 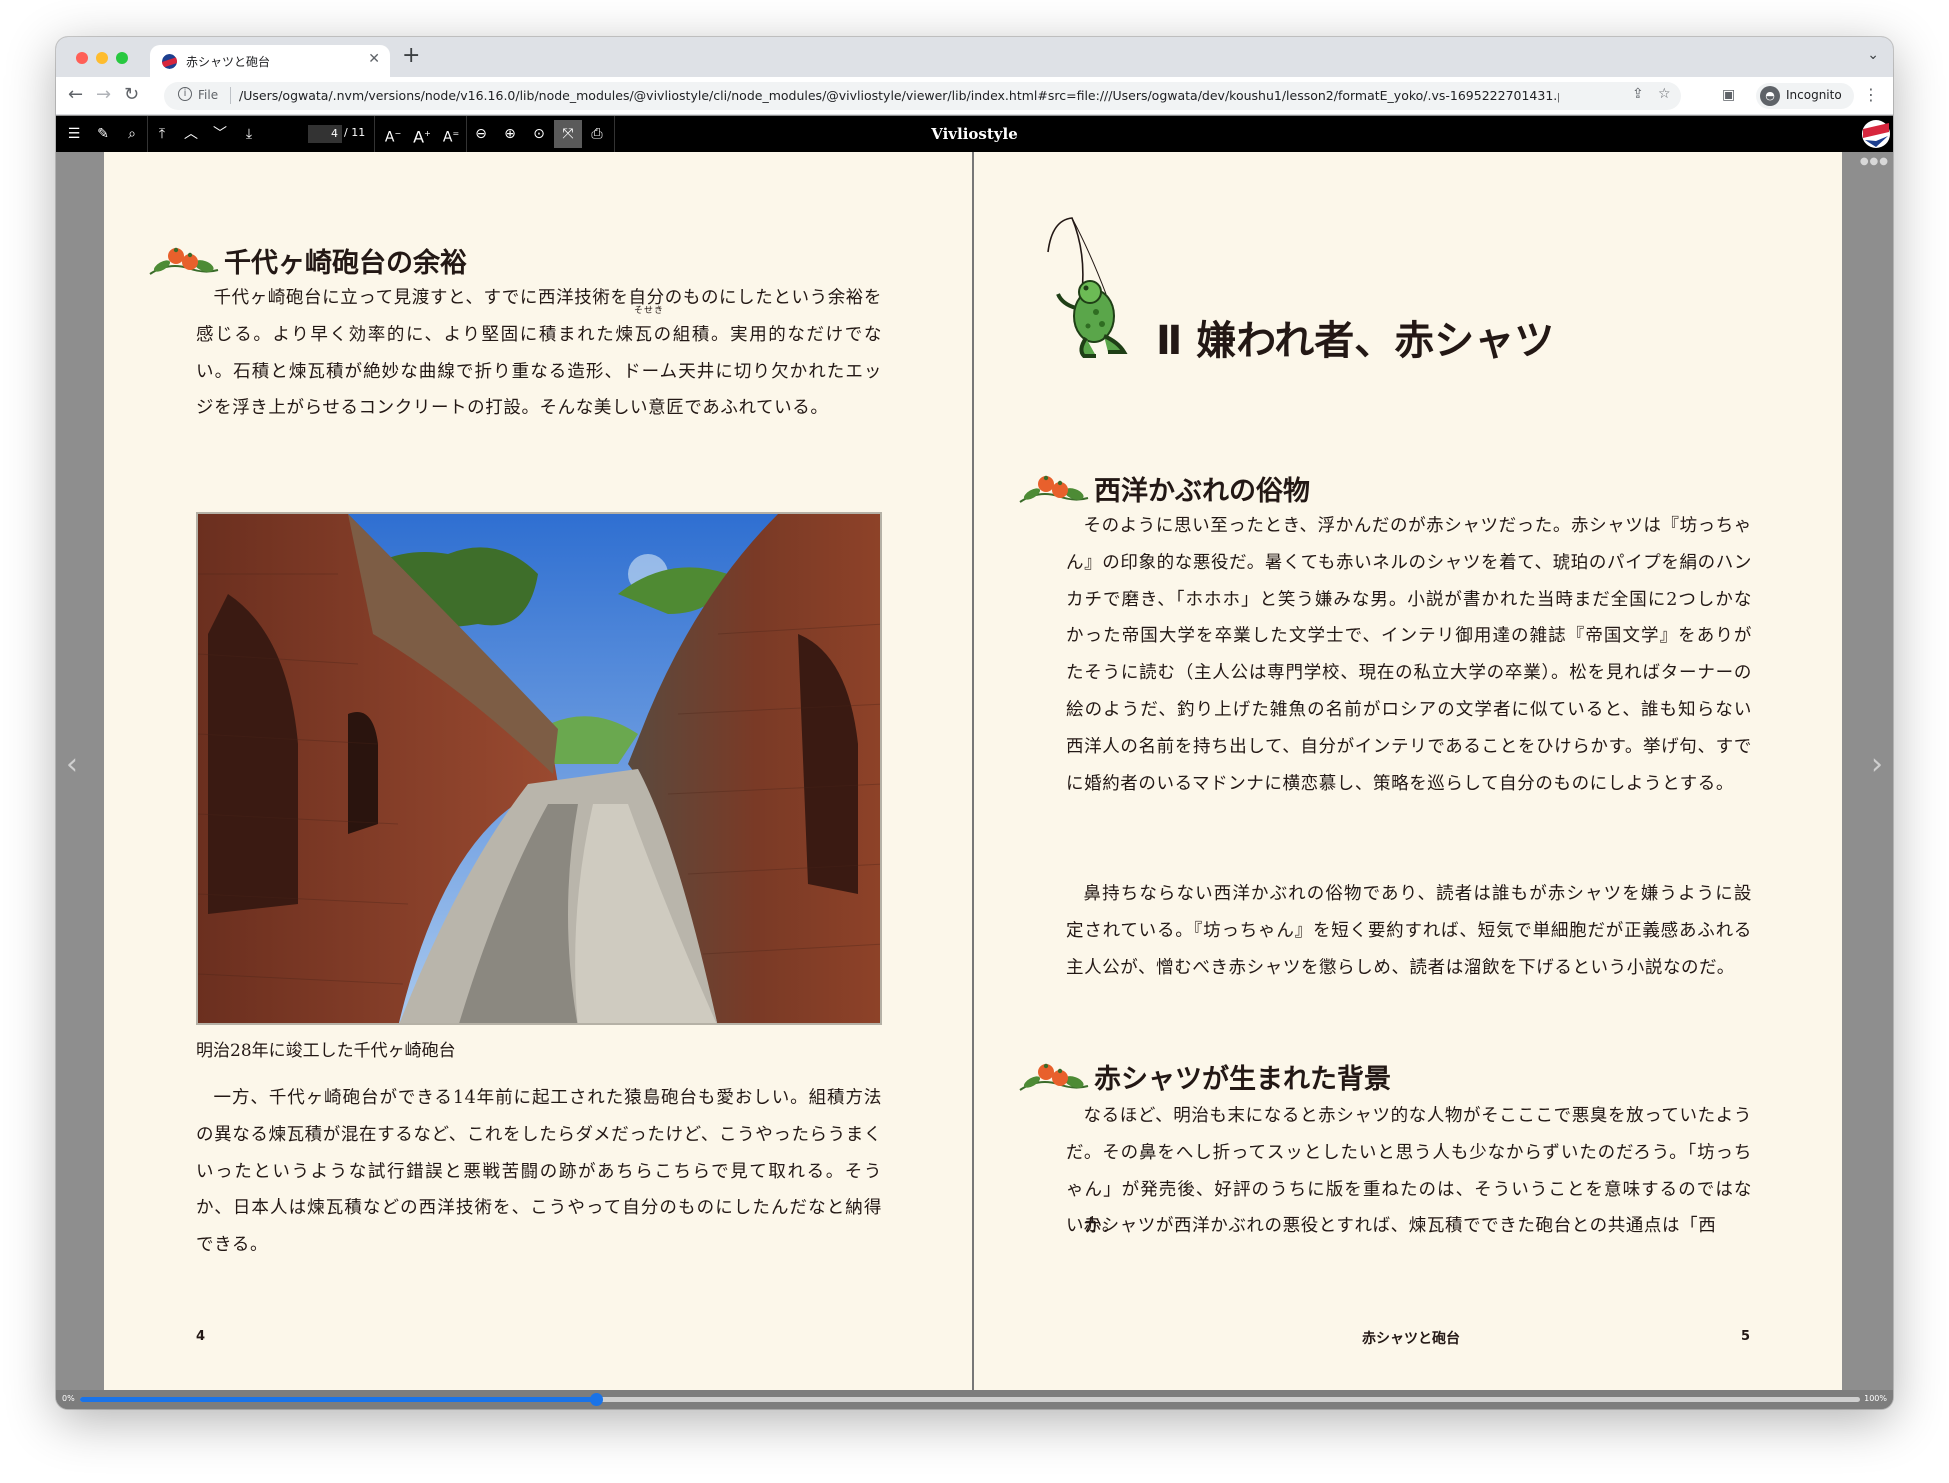 I want to click on reading-progress-bar: 0% 100%, so click(x=974, y=1399).